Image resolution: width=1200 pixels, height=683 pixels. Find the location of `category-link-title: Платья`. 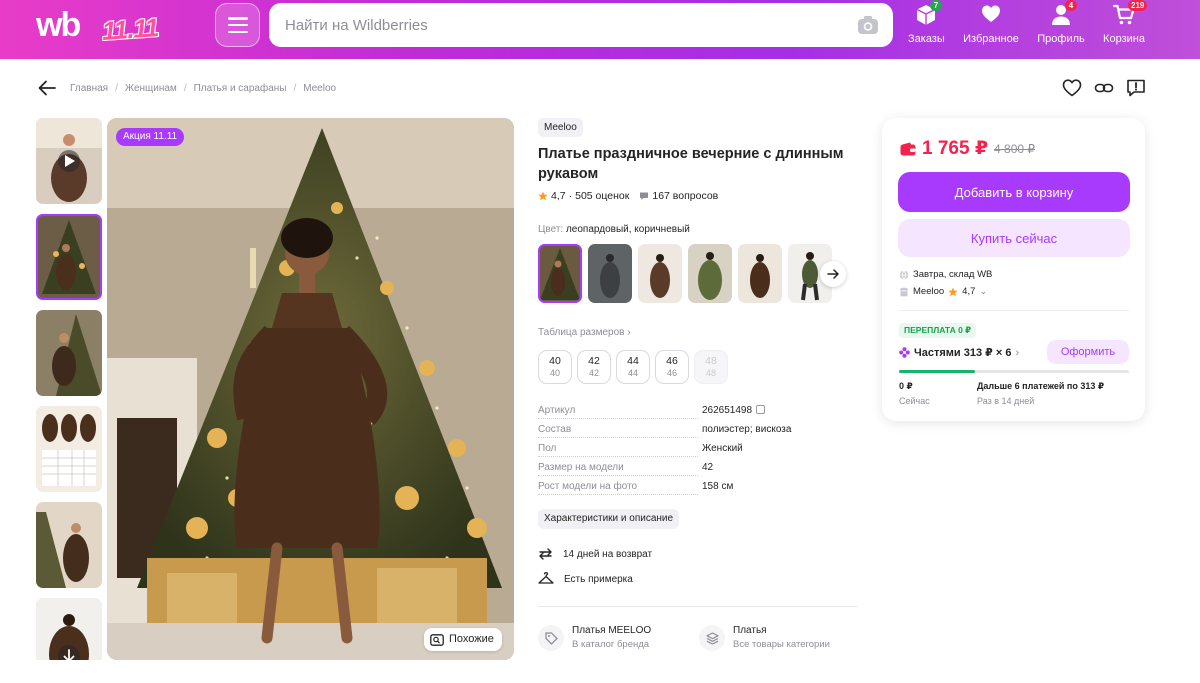

category-link-title: Платья is located at coordinates (750, 630).